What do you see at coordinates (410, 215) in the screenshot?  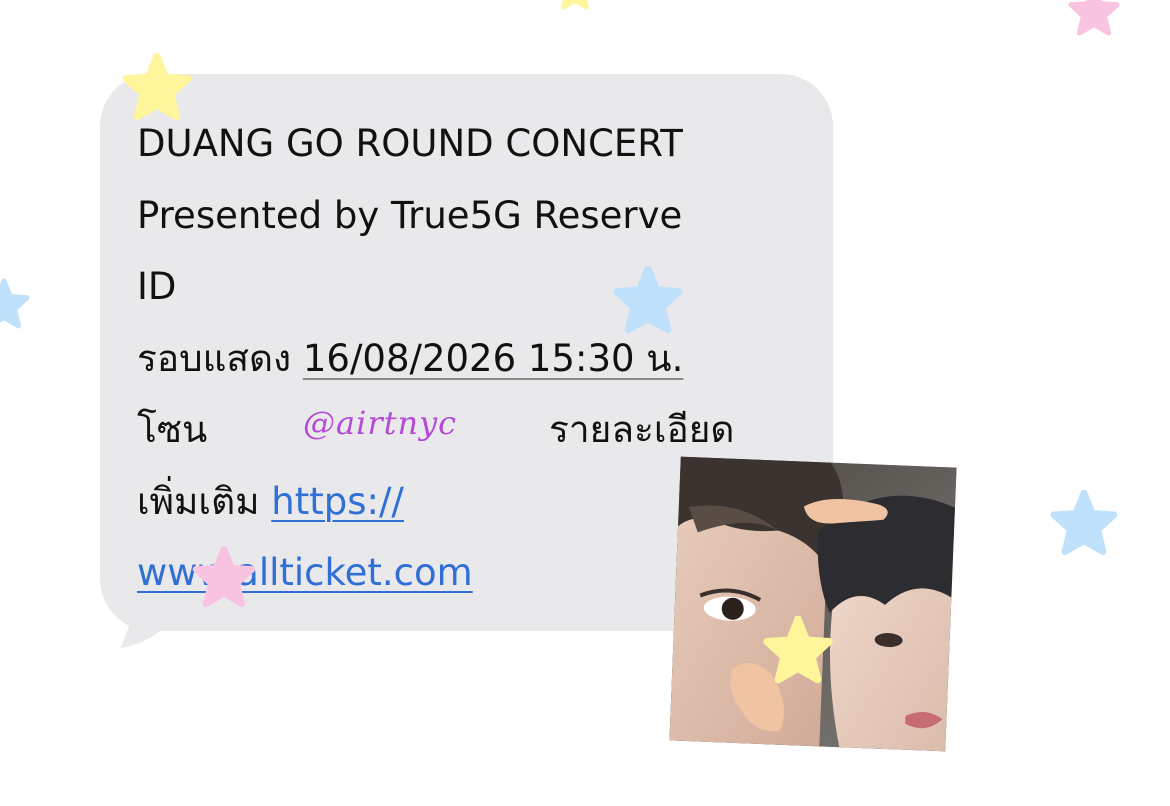 I see `message-line-presenter: Presented by True5G Reserve` at bounding box center [410, 215].